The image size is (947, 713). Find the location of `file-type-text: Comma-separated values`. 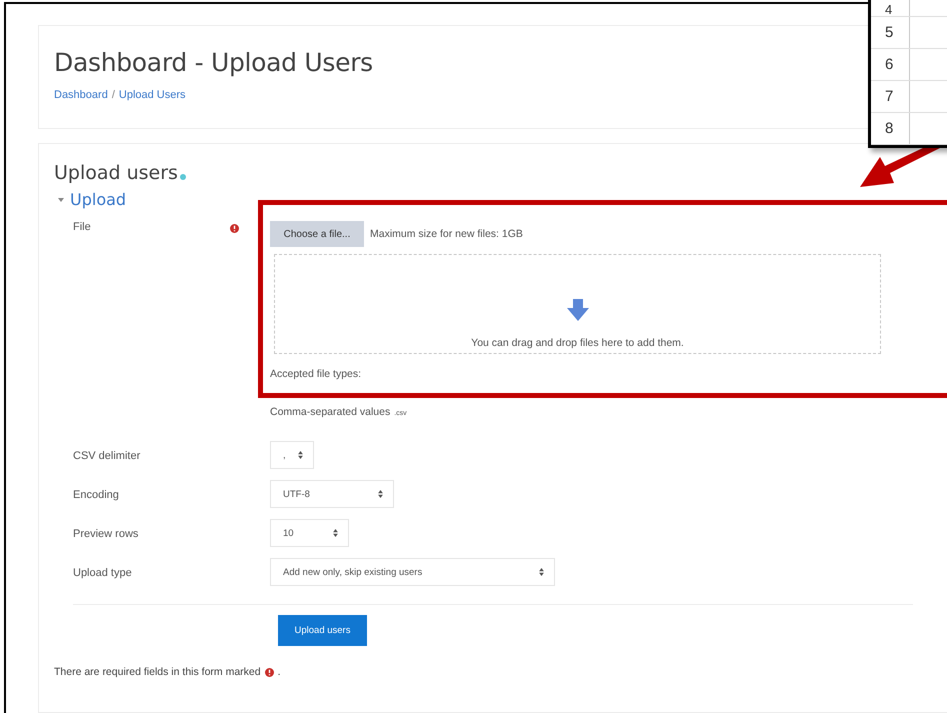

file-type-text: Comma-separated values is located at coordinates (330, 412).